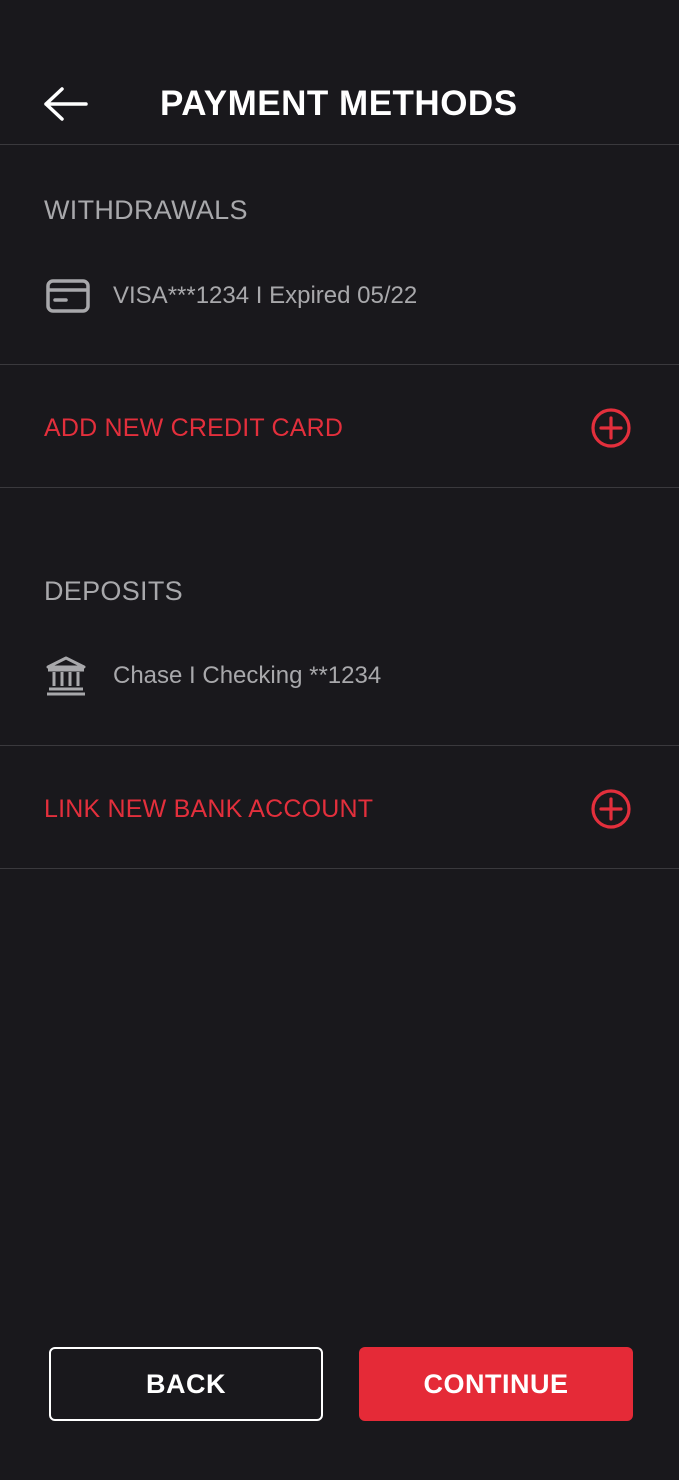  Describe the element at coordinates (186, 1384) in the screenshot. I see `back-button: BACK` at that location.